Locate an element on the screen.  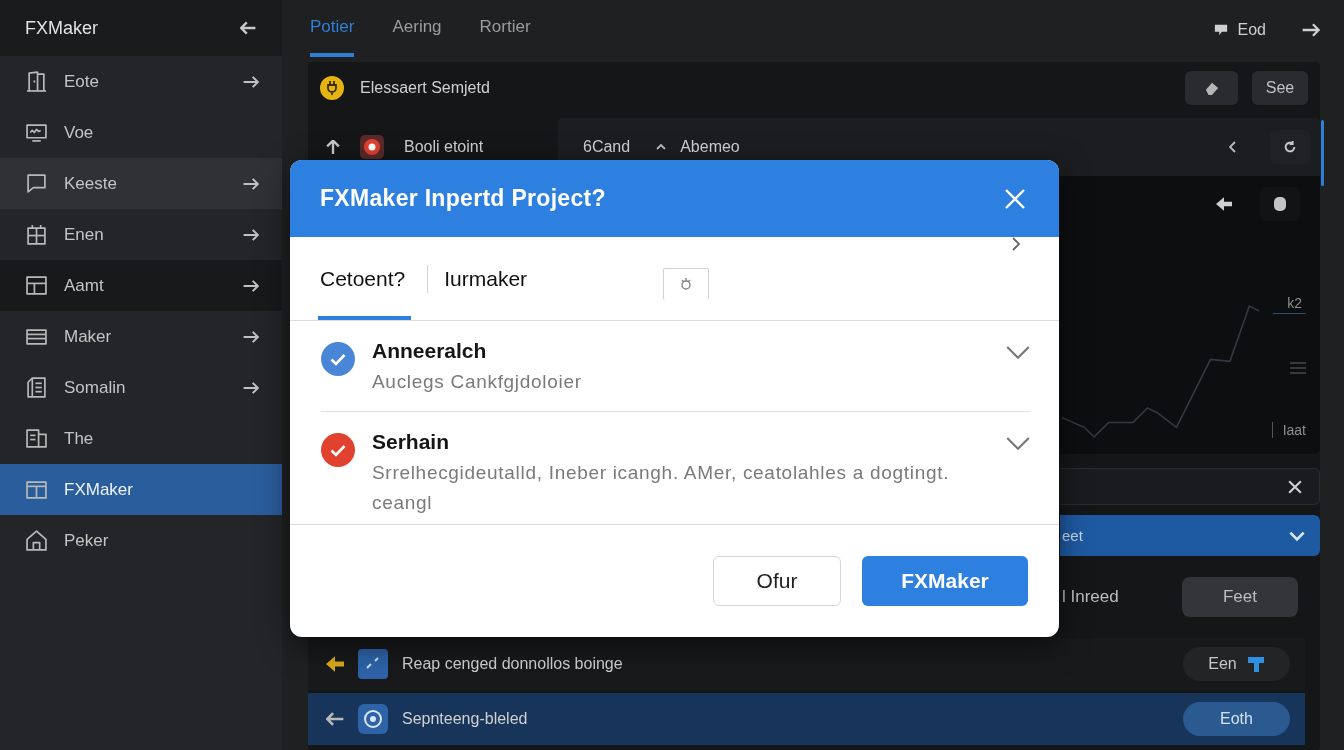
account-label: Eod is located at coordinates (1251, 30).